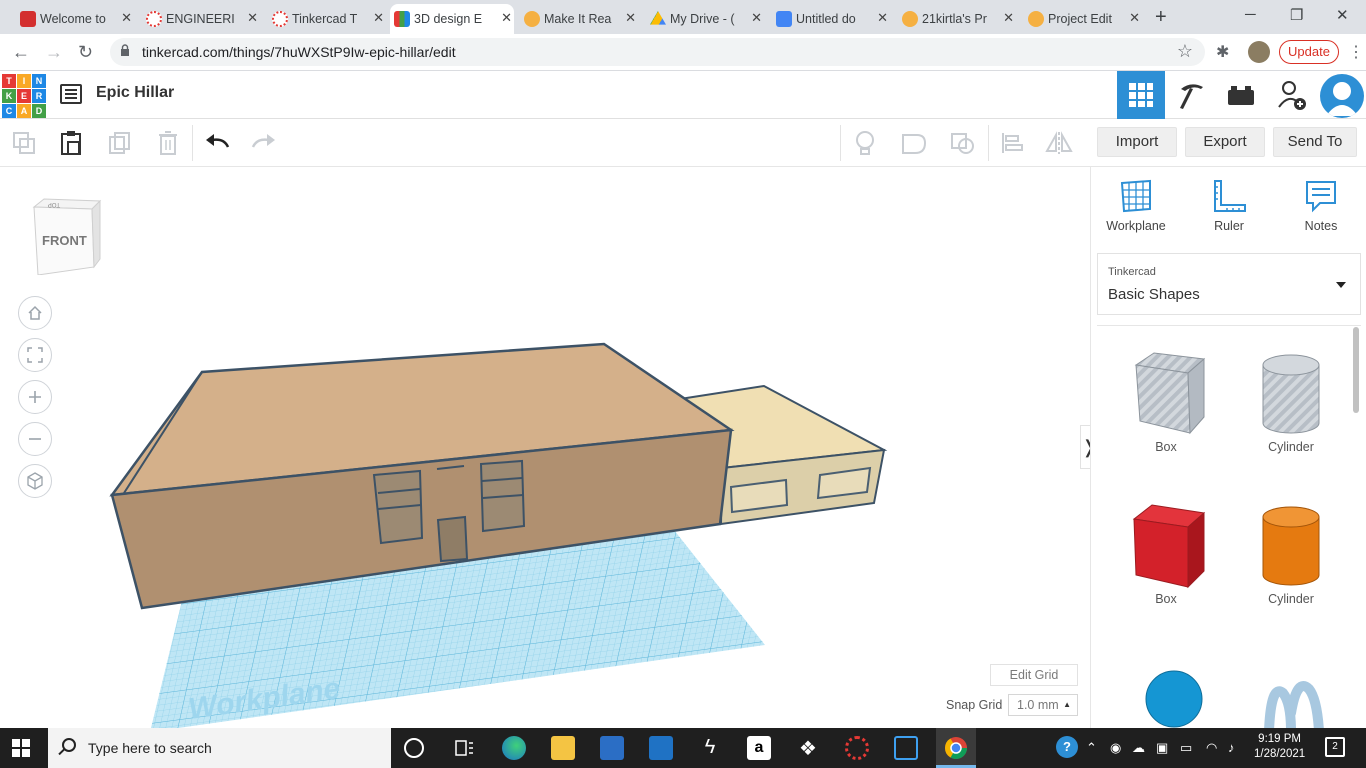  Describe the element at coordinates (75, 19) in the screenshot. I see `browser-tab: Welcome to ✕` at that location.